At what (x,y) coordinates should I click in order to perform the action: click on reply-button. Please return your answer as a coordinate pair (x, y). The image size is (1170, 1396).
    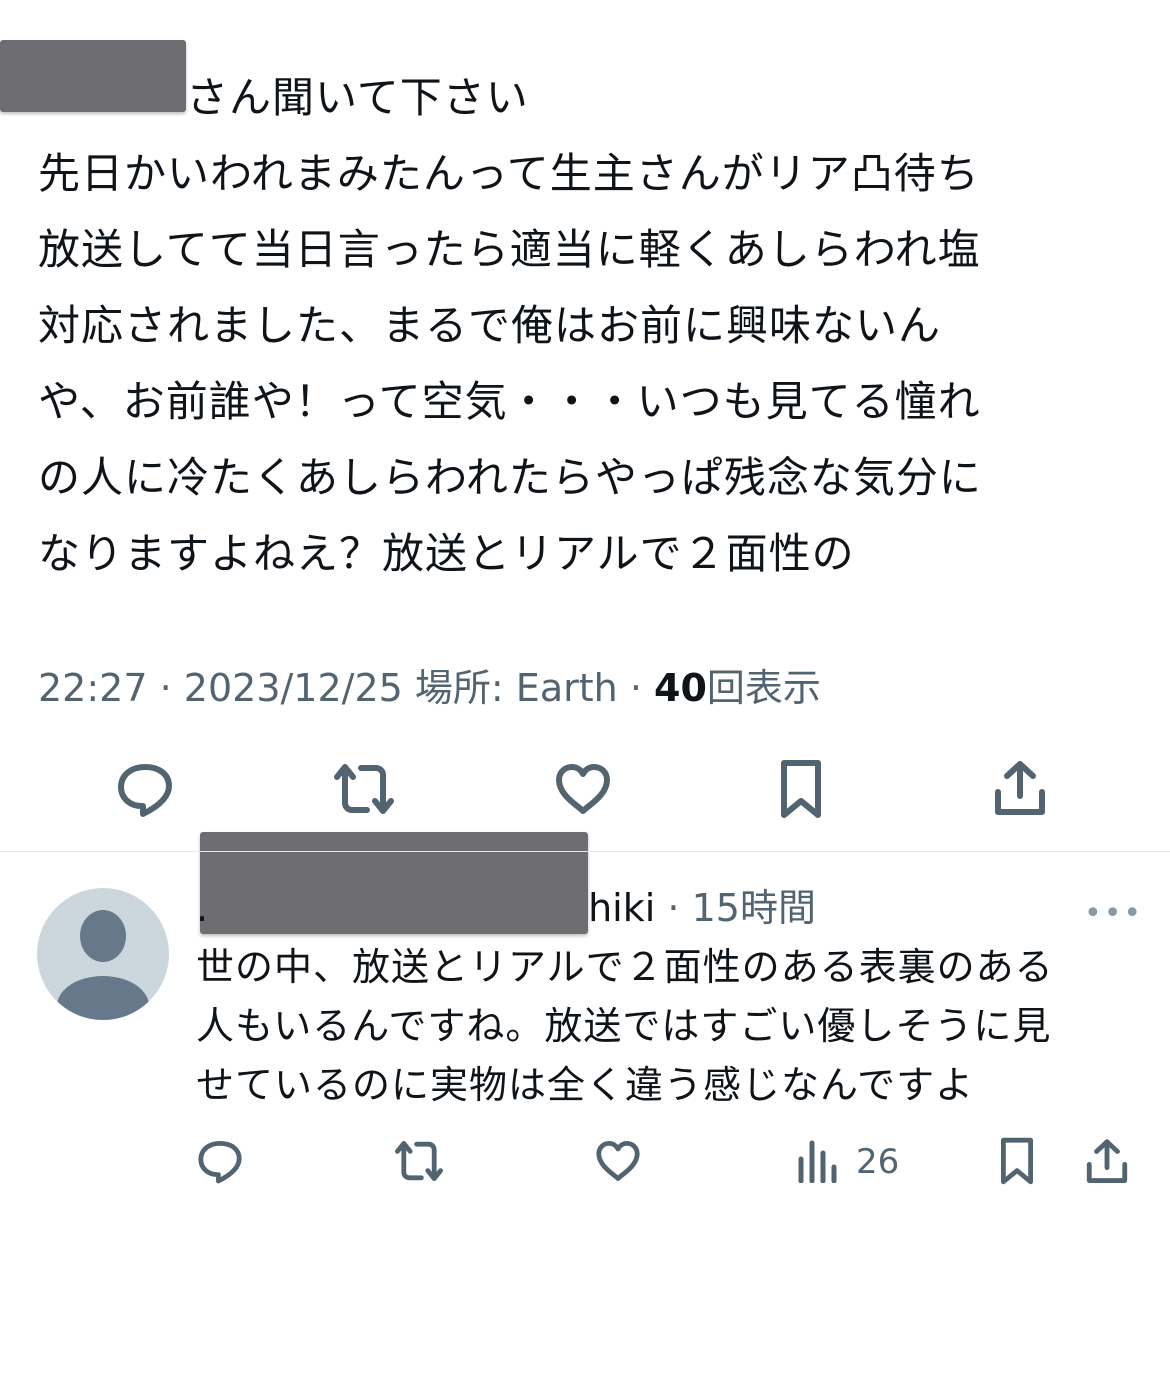
    Looking at the image, I should click on (145, 789).